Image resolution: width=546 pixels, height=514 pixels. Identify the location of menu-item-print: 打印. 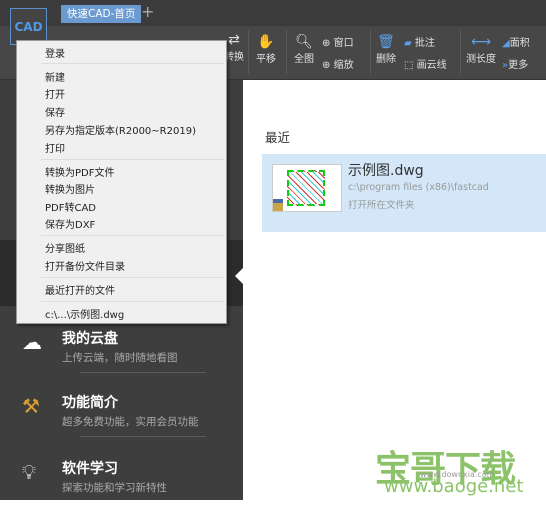
(55, 147).